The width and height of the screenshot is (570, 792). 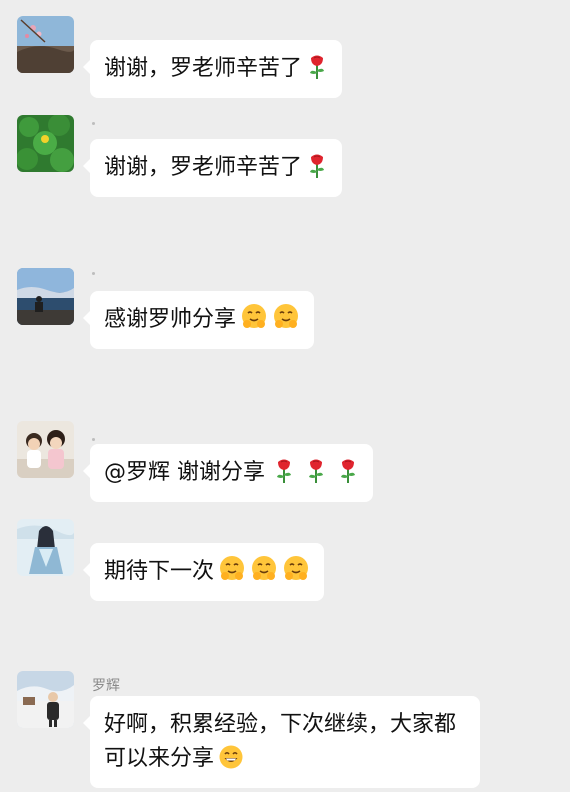 I want to click on grin-face-icon, so click(x=231, y=757).